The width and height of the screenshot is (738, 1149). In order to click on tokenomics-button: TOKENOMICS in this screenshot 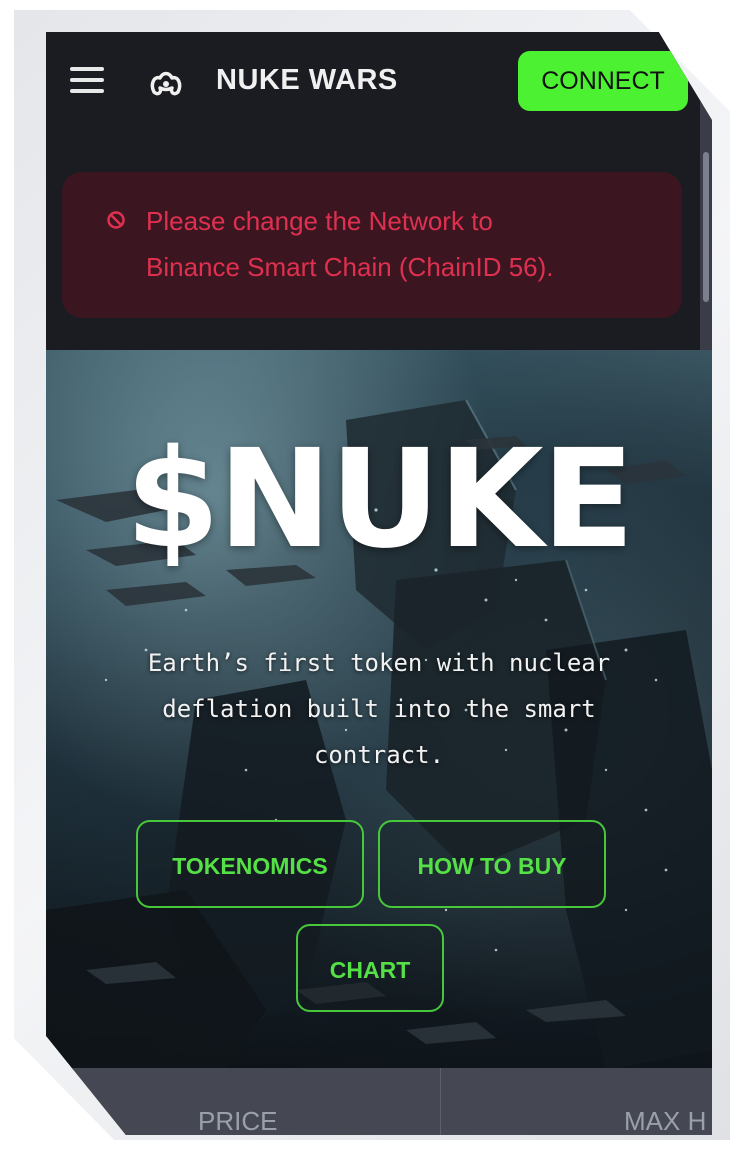, I will do `click(250, 864)`.